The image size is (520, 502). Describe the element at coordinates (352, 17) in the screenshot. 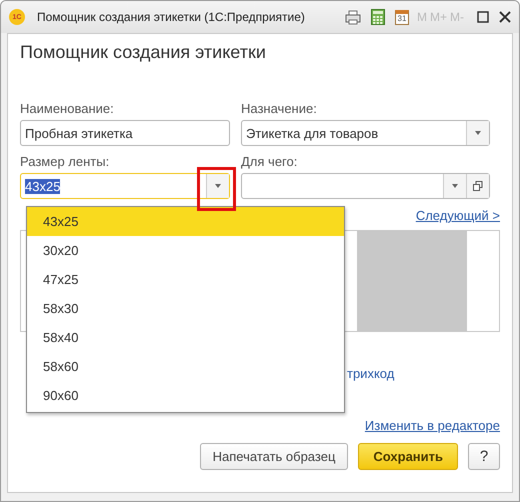

I see `printer-icon` at that location.